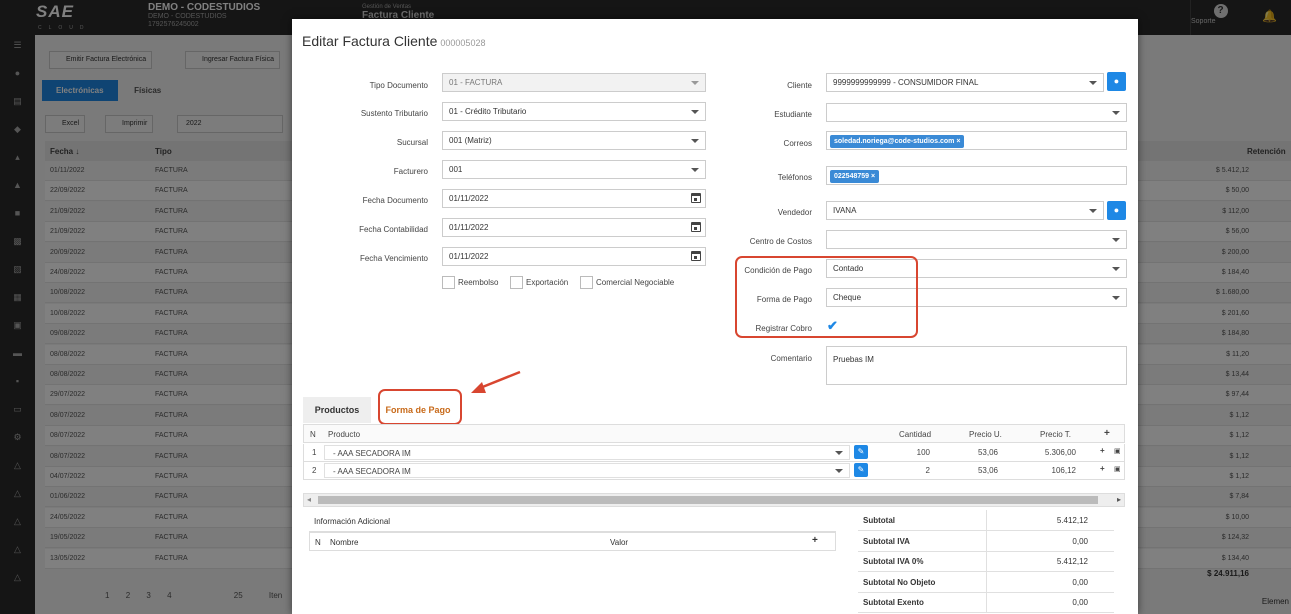 This screenshot has width=1291, height=614. I want to click on vendedor-label: Vendedor, so click(794, 212).